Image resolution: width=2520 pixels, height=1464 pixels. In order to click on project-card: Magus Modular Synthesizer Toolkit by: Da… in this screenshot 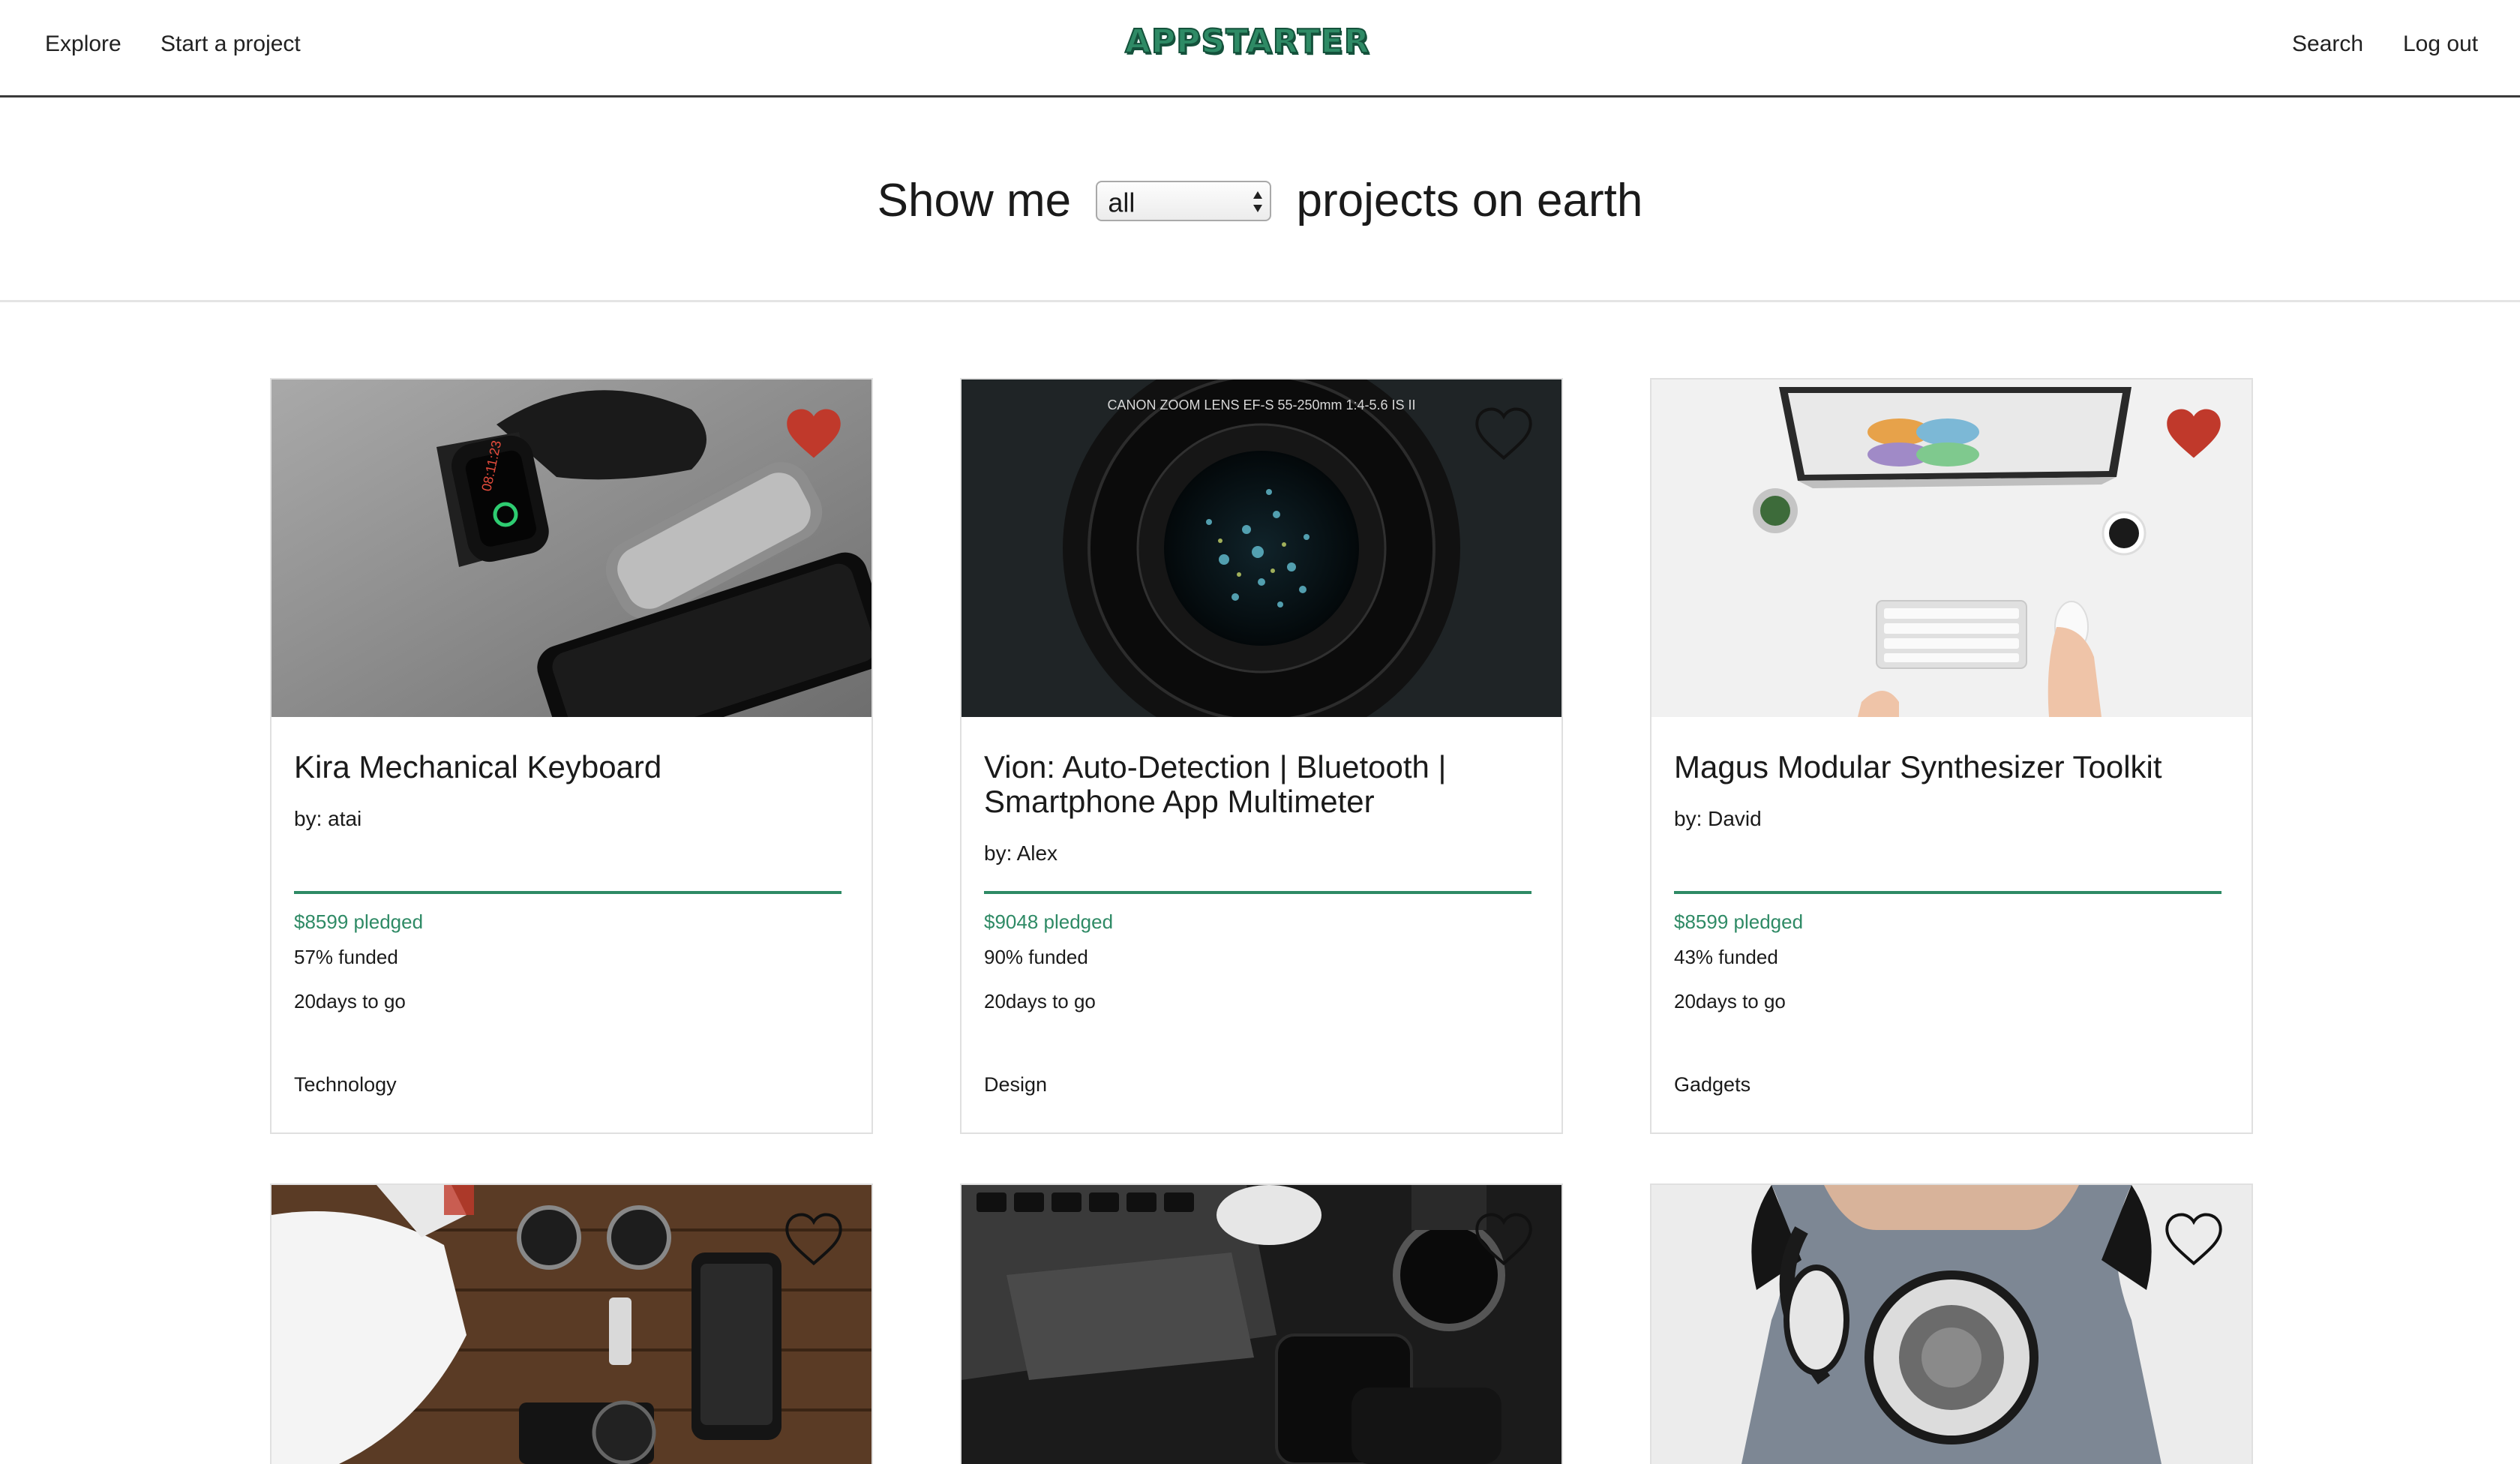, I will do `click(1951, 756)`.